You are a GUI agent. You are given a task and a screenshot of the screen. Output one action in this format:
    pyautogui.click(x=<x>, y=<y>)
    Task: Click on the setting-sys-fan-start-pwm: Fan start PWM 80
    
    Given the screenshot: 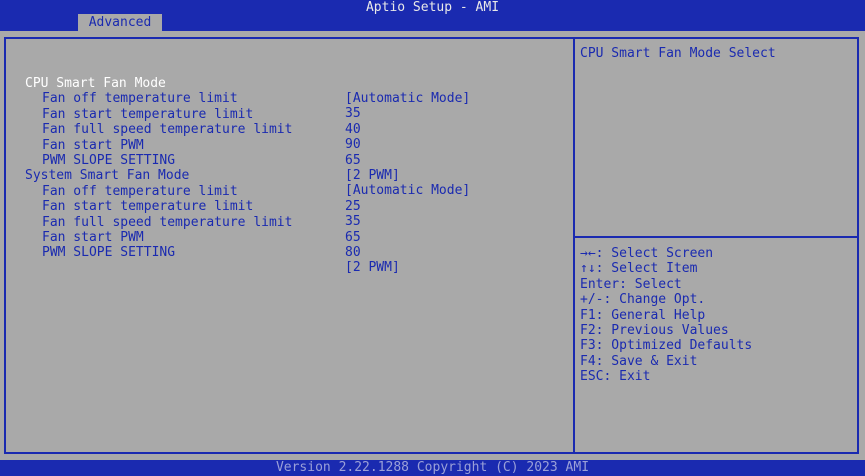 What is the action you would take?
    pyautogui.click(x=285, y=237)
    